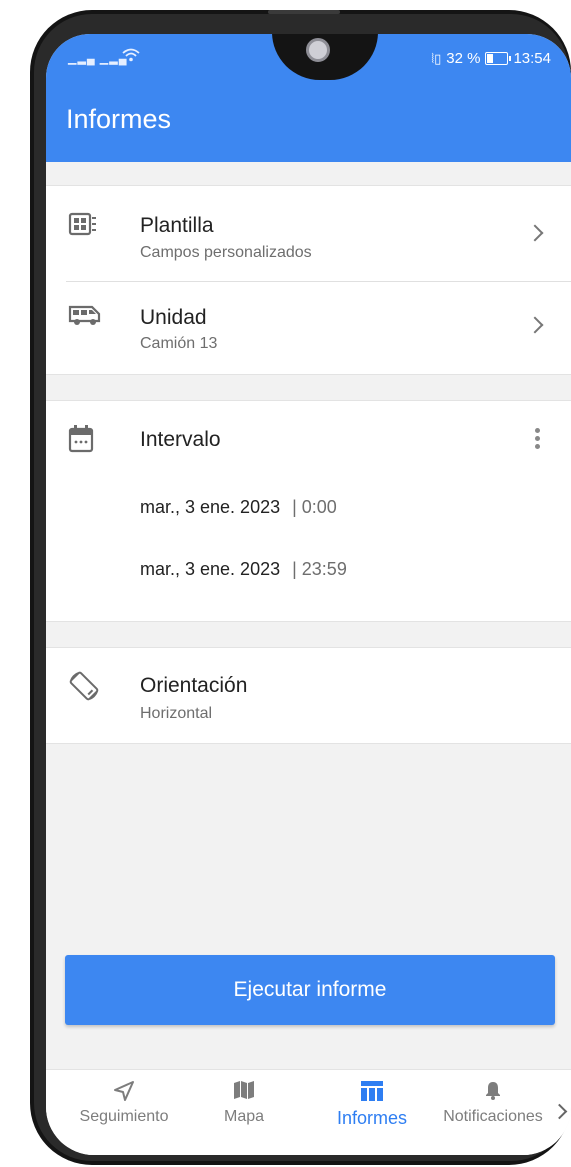  What do you see at coordinates (84, 688) in the screenshot?
I see `screen-rotation-icon` at bounding box center [84, 688].